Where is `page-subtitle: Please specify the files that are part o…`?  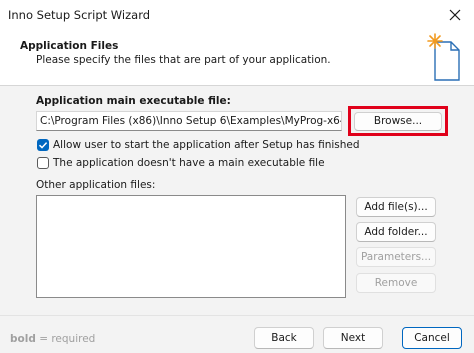
page-subtitle: Please specify the files that are part o… is located at coordinates (183, 60).